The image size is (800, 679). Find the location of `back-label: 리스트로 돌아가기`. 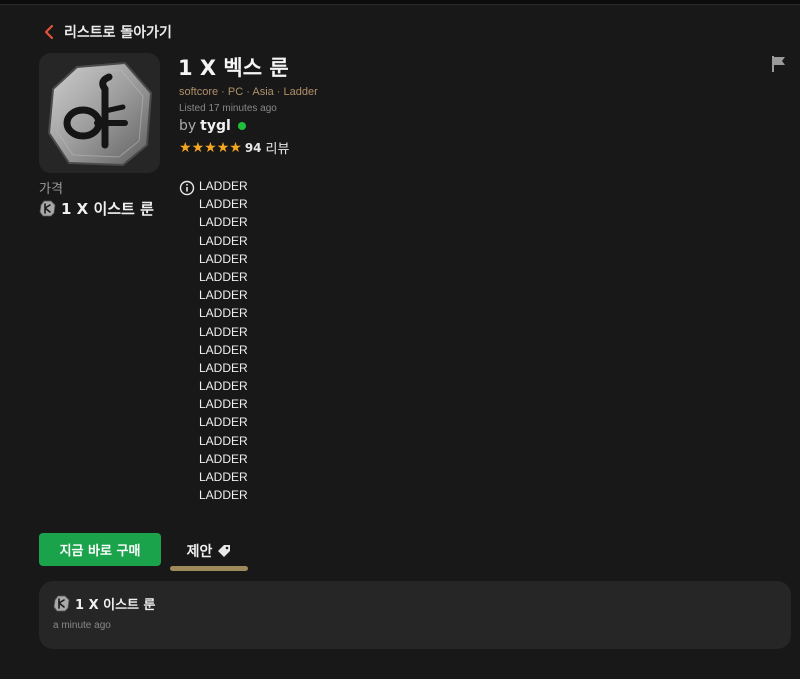

back-label: 리스트로 돌아가기 is located at coordinates (118, 33).